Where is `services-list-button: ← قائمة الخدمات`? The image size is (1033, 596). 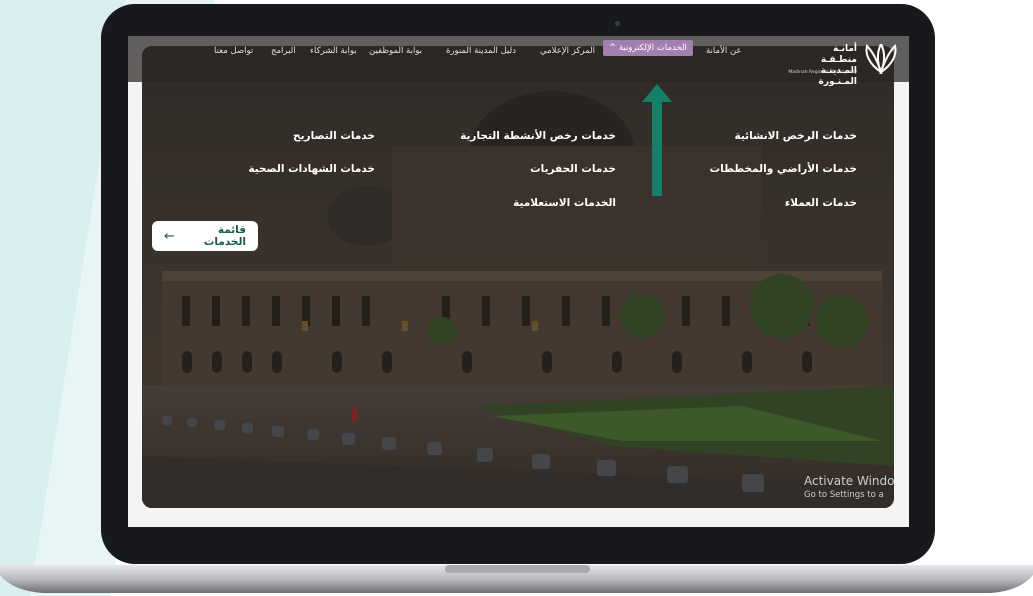
services-list-button: ← قائمة الخدمات is located at coordinates (205, 236).